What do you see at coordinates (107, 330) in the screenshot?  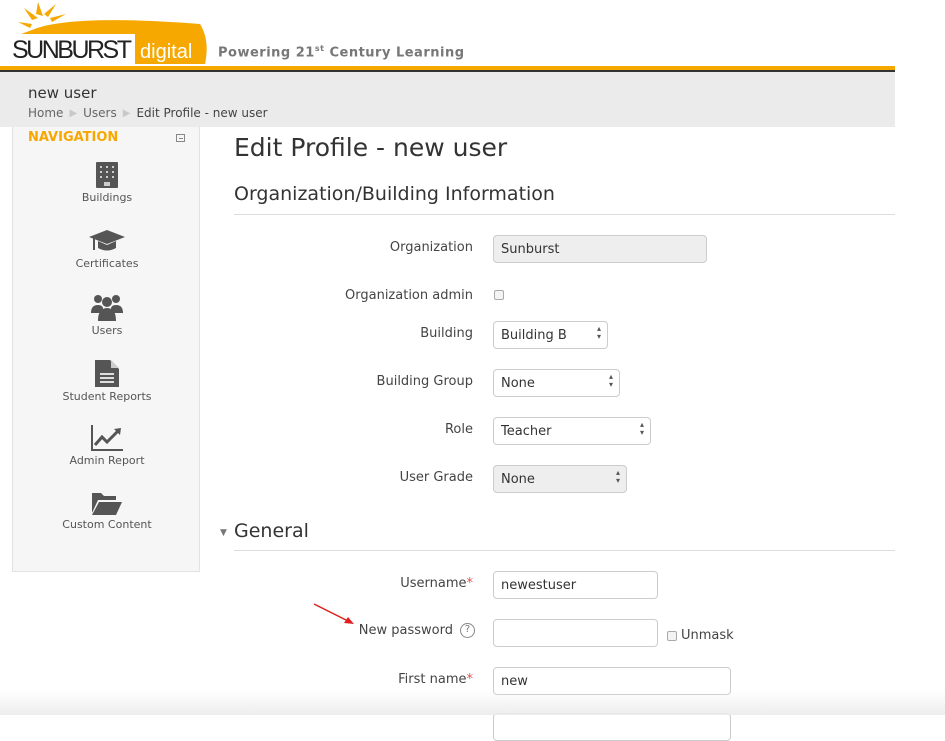 I see `nav-label: Users` at bounding box center [107, 330].